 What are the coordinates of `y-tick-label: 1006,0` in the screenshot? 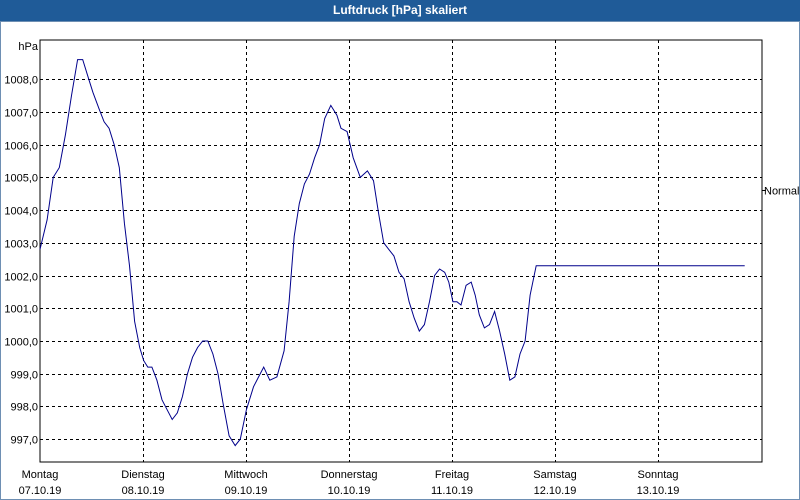 It's located at (21, 147).